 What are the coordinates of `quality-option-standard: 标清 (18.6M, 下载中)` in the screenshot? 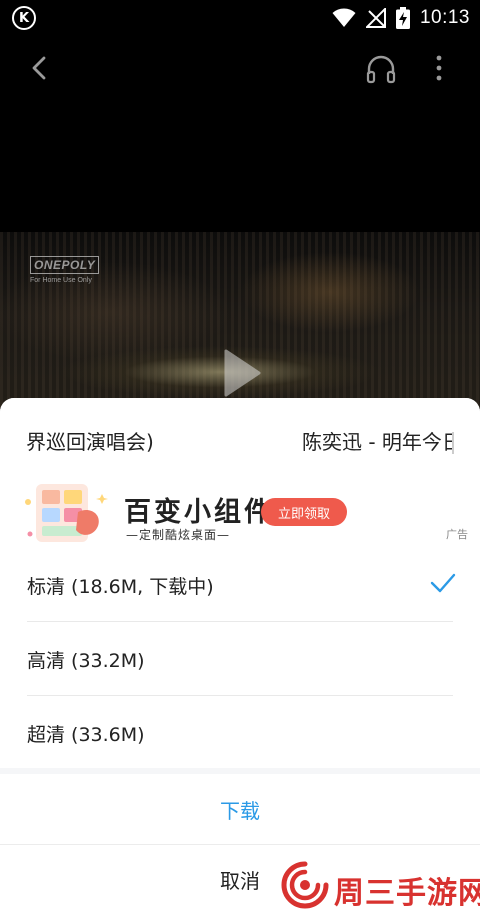 It's located at (240, 585).